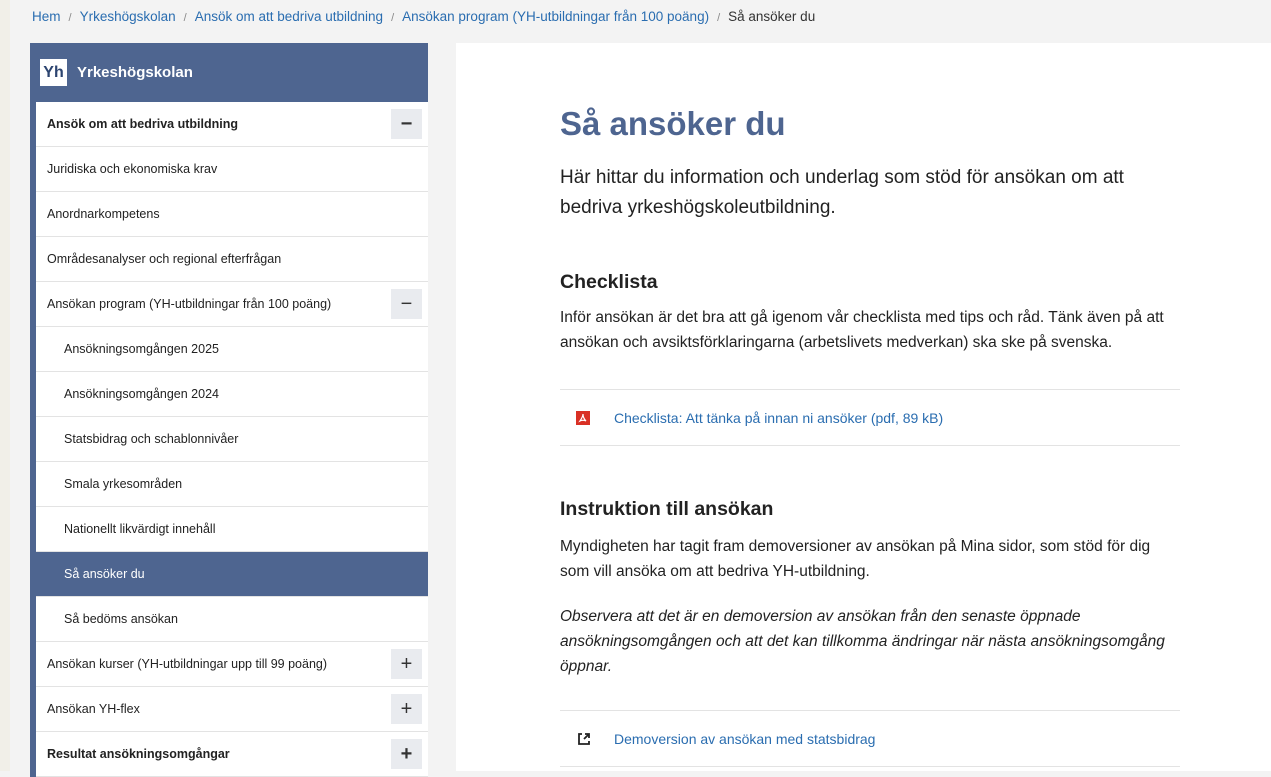 This screenshot has width=1271, height=777. Describe the element at coordinates (135, 72) in the screenshot. I see `sidebar-title: Yrkeshögskolan` at that location.